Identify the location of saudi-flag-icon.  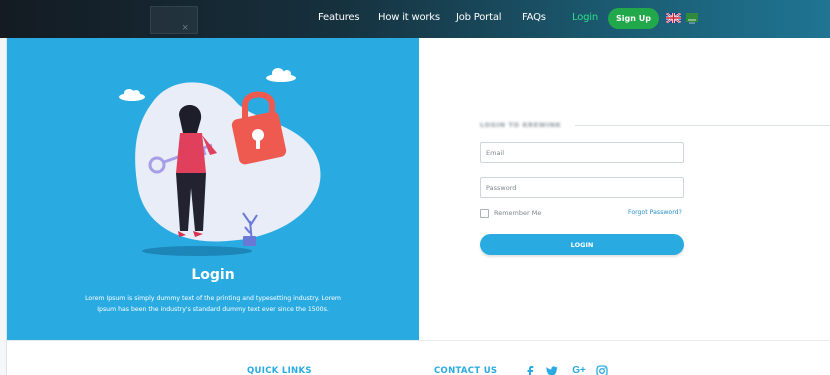
(692, 18).